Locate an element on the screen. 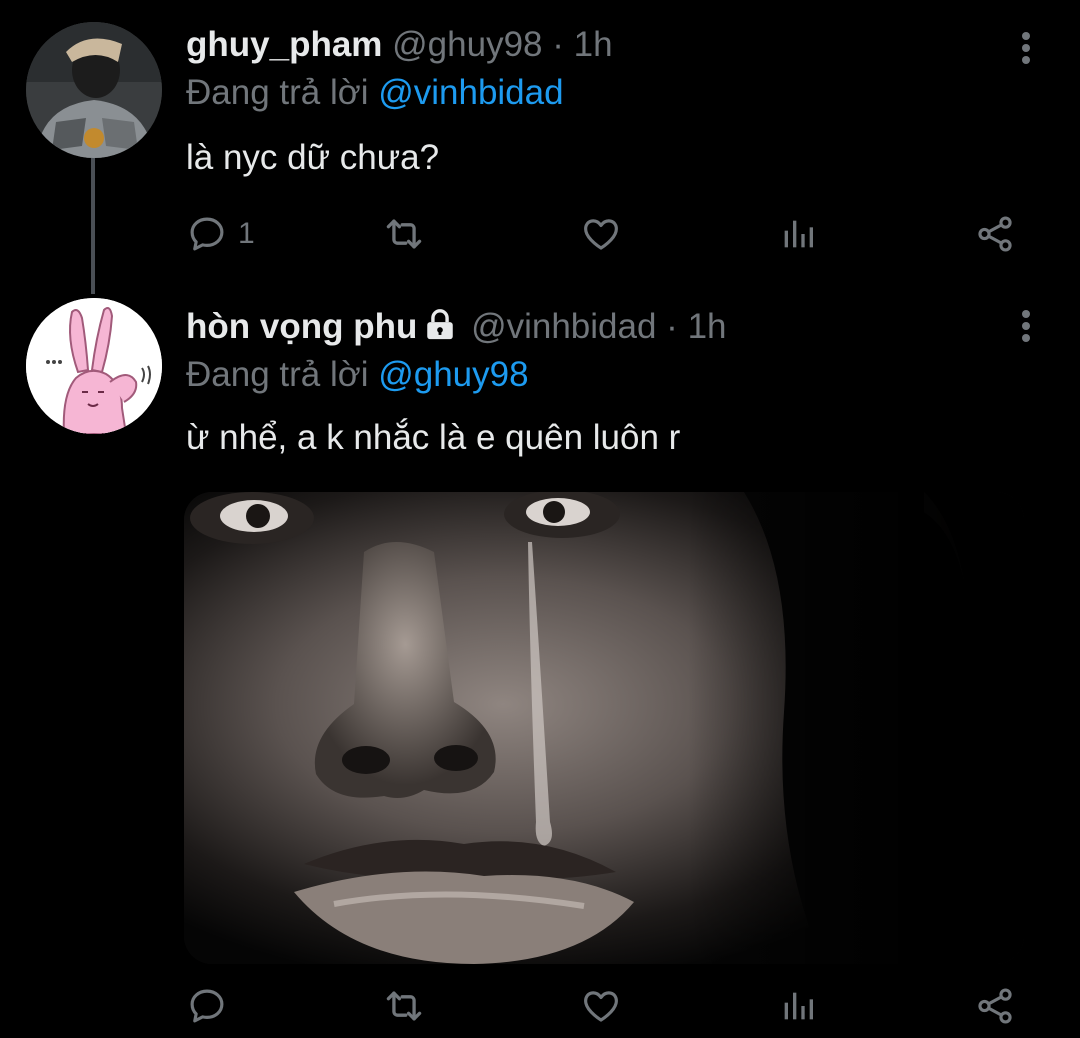 The height and width of the screenshot is (1038, 1080). reply-button: 1 is located at coordinates (220, 234).